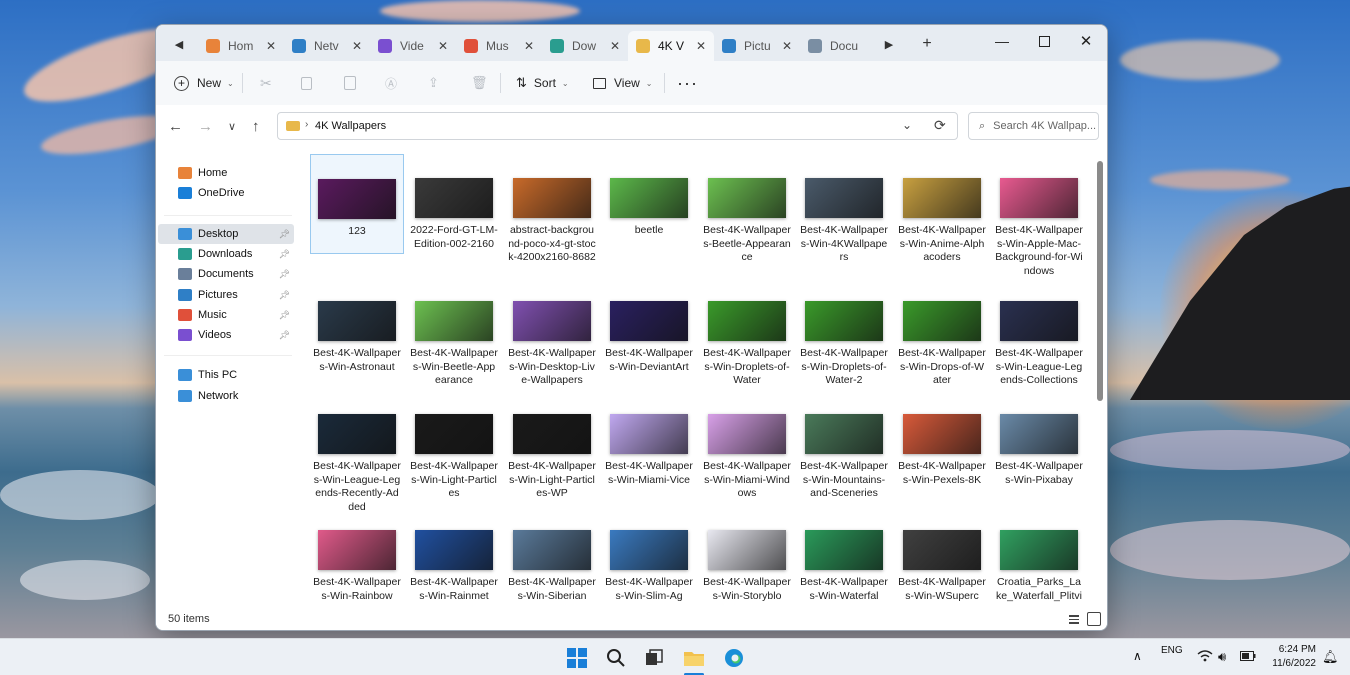 The image size is (1350, 675). I want to click on file-item: 2022-Ford-GT-LM-Edition-002-2160, so click(454, 214).